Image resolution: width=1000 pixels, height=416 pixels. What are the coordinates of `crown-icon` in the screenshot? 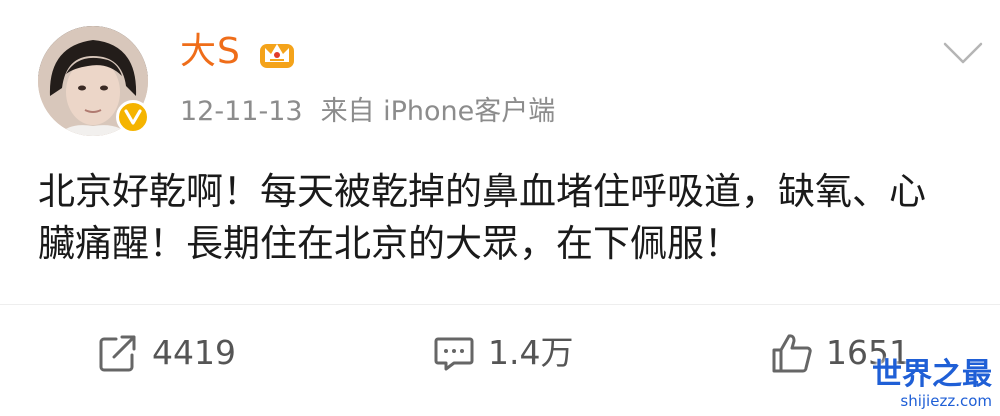 It's located at (277, 52).